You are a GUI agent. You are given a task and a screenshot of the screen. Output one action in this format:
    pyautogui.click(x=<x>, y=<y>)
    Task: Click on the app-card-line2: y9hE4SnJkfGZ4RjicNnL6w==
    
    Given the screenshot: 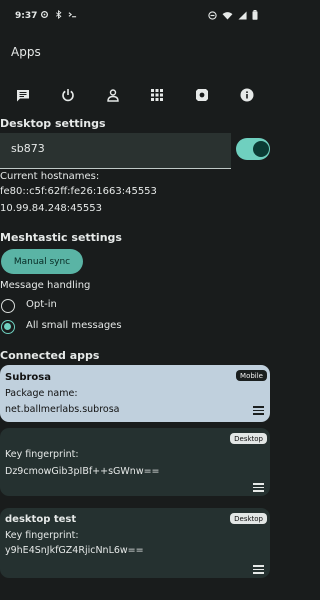 What is the action you would take?
    pyautogui.click(x=74, y=550)
    